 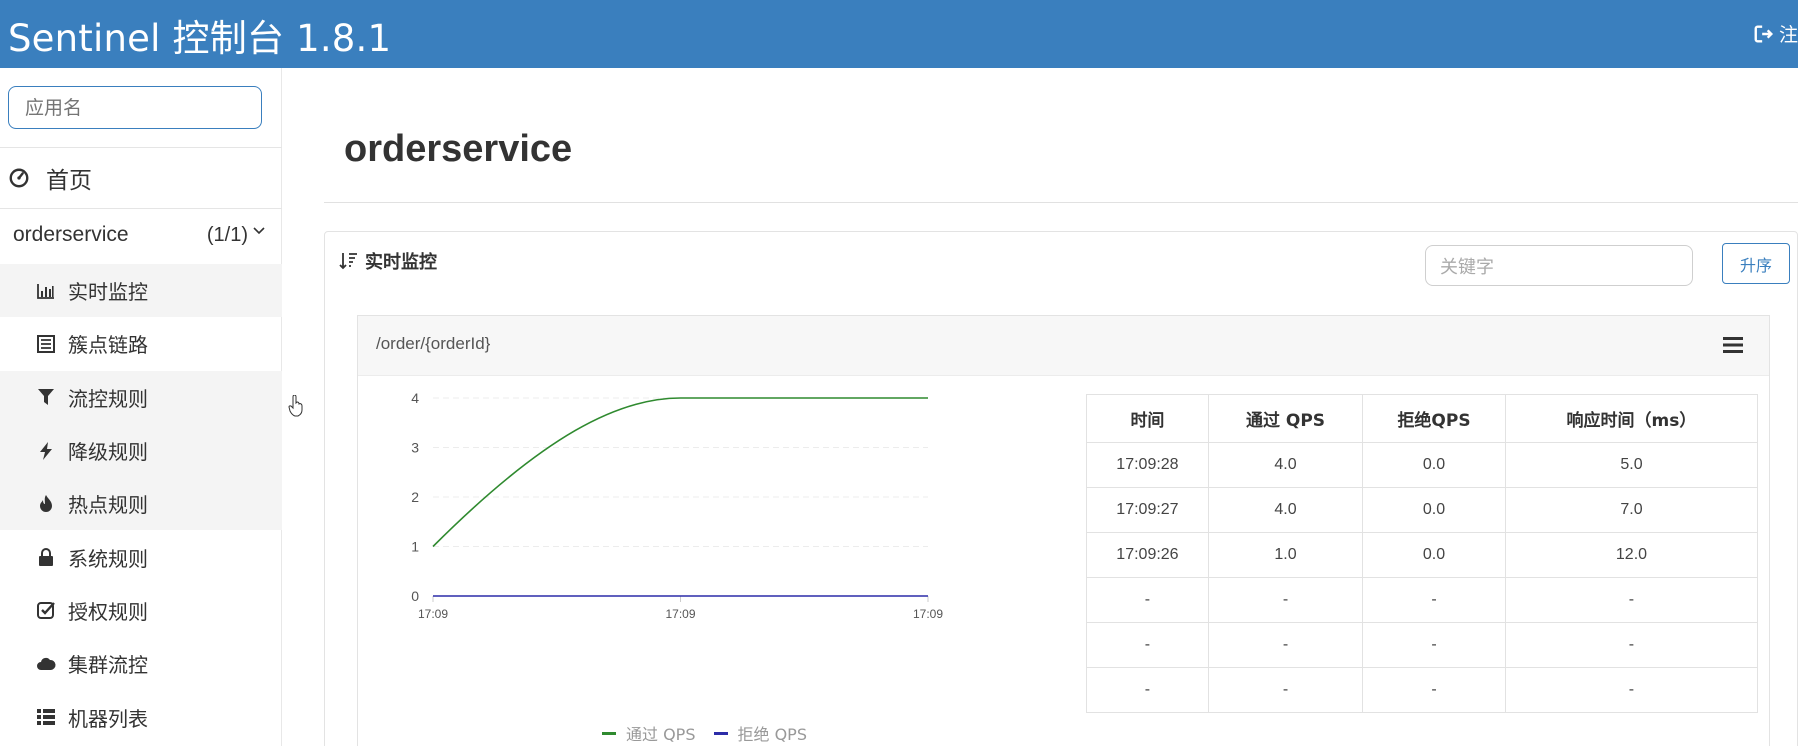 What do you see at coordinates (46, 717) in the screenshot?
I see `th-list-icon` at bounding box center [46, 717].